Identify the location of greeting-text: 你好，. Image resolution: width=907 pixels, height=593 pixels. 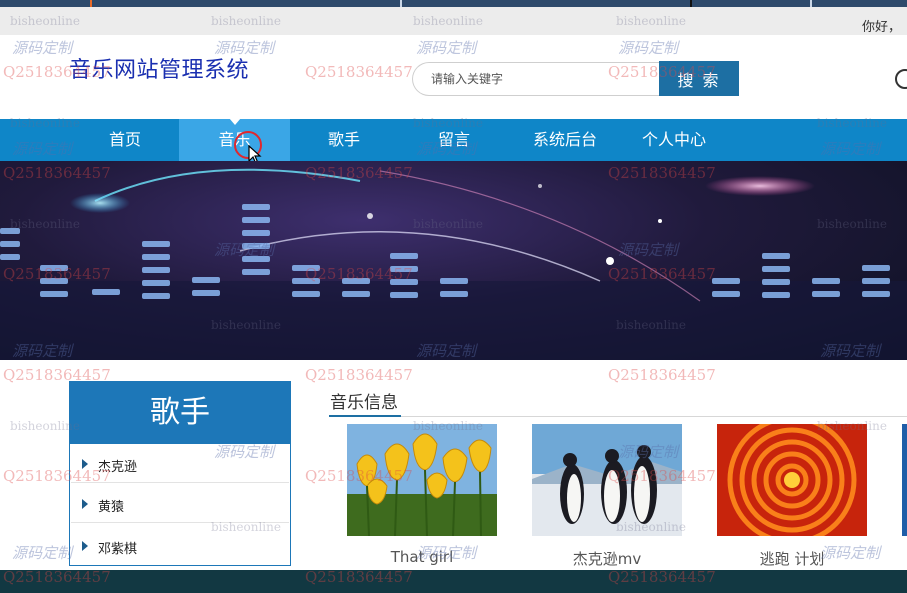
(881, 27).